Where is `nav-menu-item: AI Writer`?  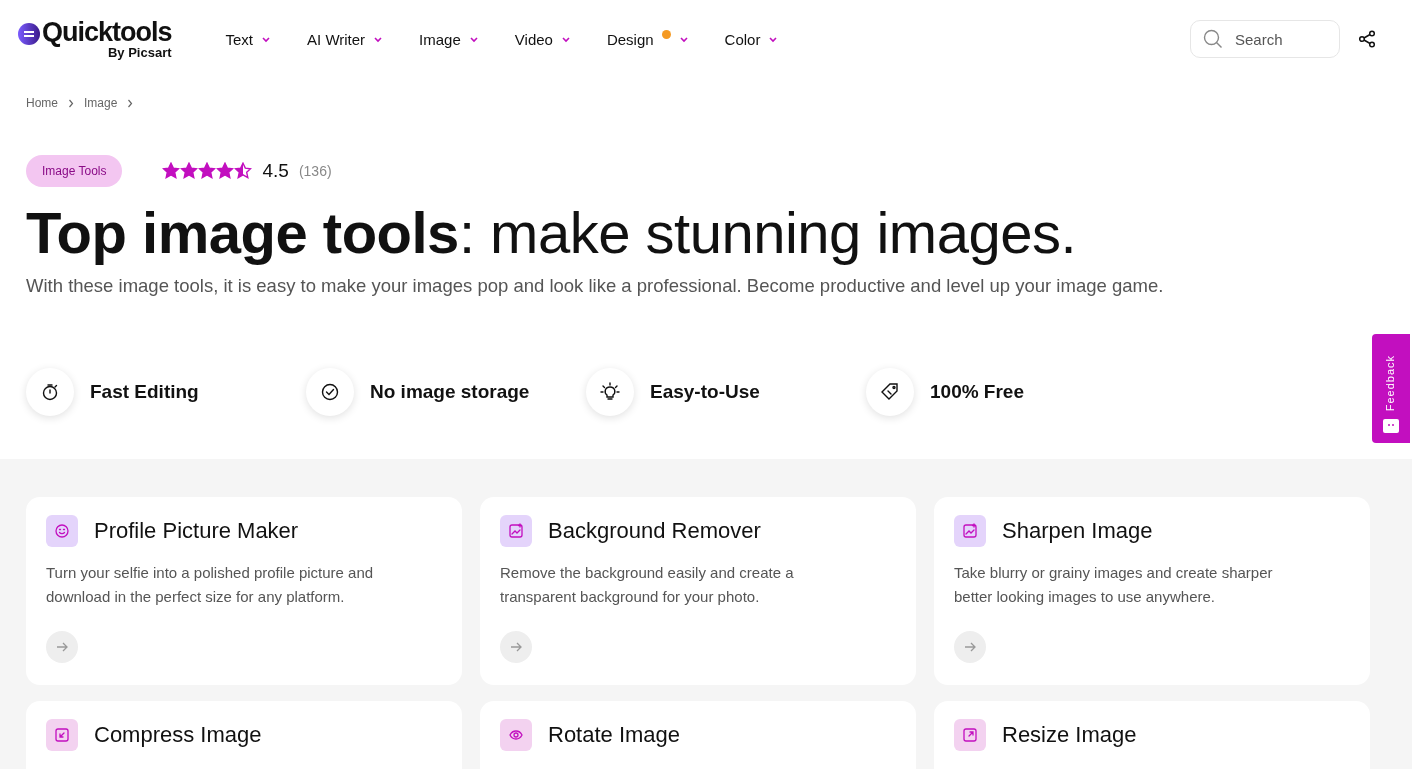
nav-menu-item: AI Writer is located at coordinates (345, 39).